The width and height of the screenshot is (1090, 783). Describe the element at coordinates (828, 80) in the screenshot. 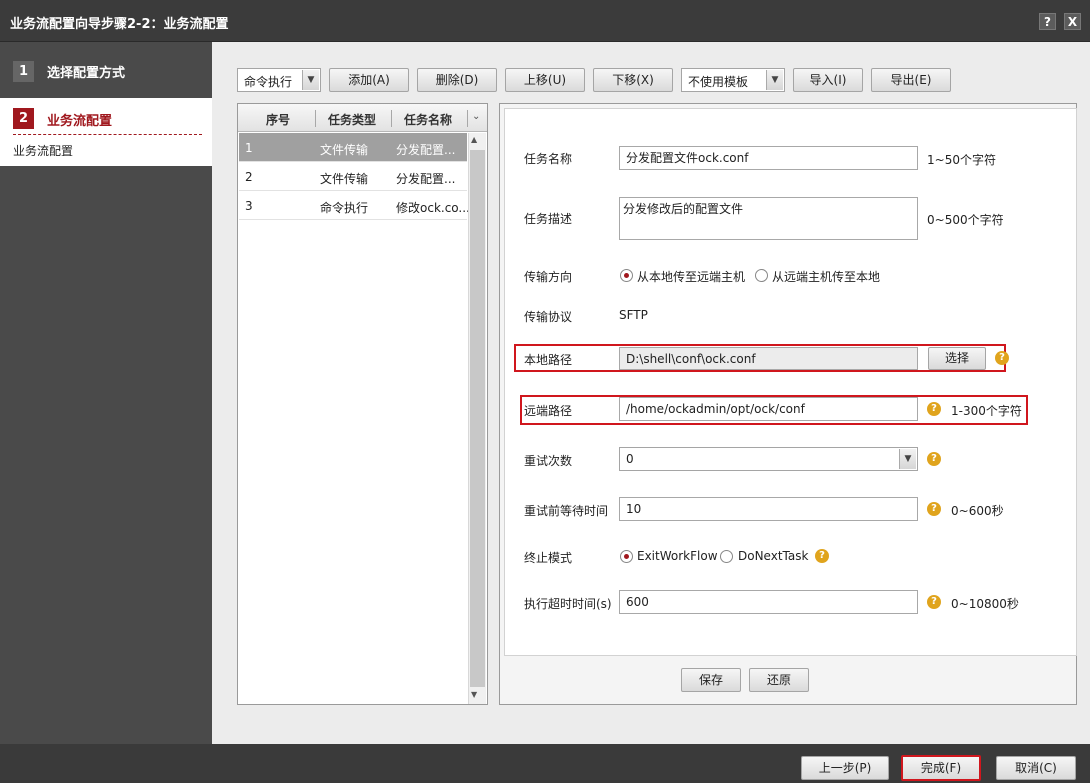

I see `import-button: 导入(I)` at that location.